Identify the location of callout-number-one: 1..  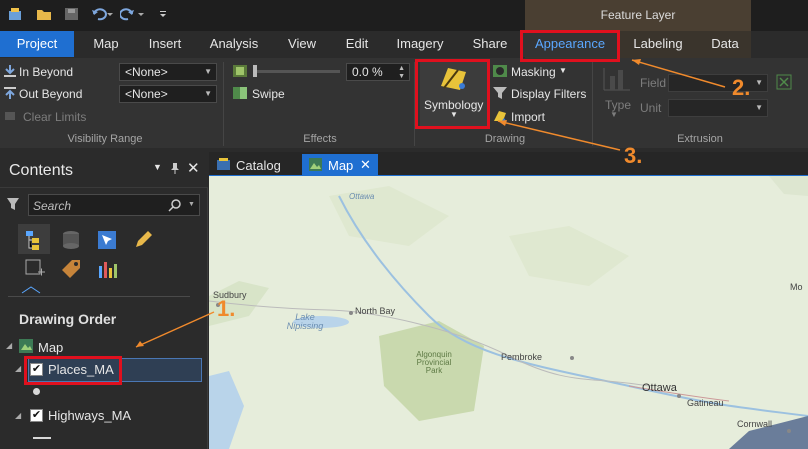
(226, 308).